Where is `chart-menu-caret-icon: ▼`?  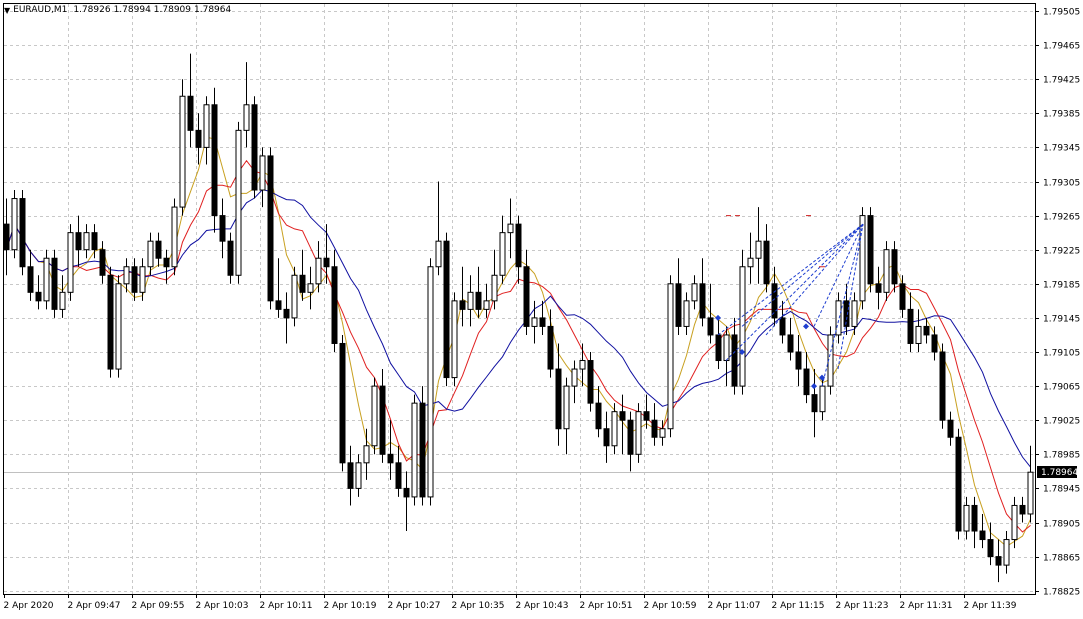 chart-menu-caret-icon: ▼ is located at coordinates (7, 10).